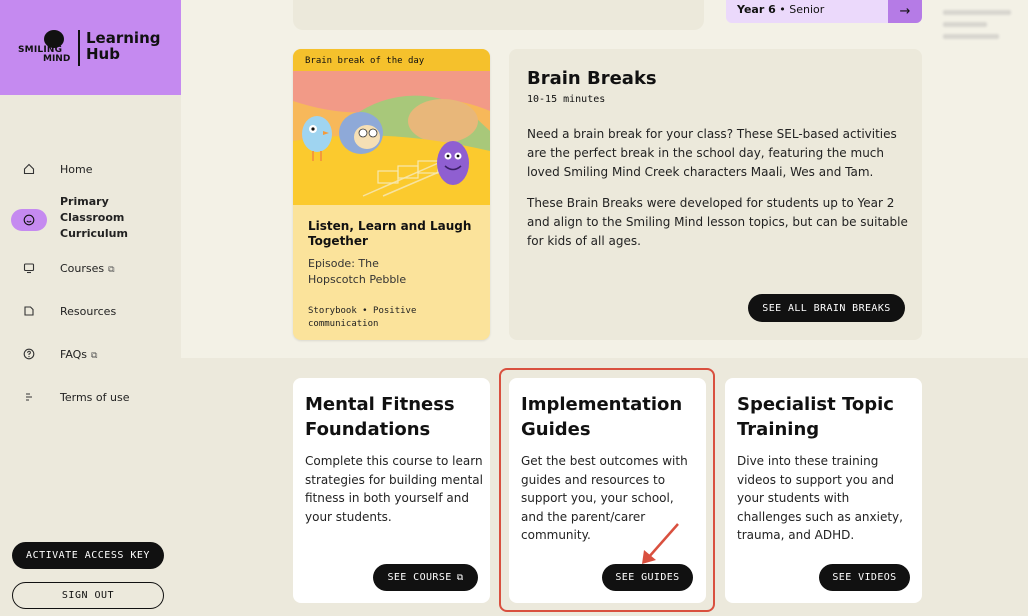 This screenshot has width=1028, height=616. I want to click on sidebar-item-courses: Courses ⧉, so click(90, 268).